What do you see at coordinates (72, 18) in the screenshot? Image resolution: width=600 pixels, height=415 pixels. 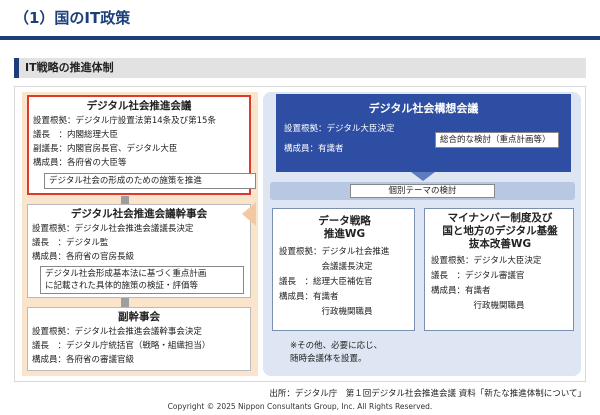 I see `page-title: （1）国のIT政策` at bounding box center [72, 18].